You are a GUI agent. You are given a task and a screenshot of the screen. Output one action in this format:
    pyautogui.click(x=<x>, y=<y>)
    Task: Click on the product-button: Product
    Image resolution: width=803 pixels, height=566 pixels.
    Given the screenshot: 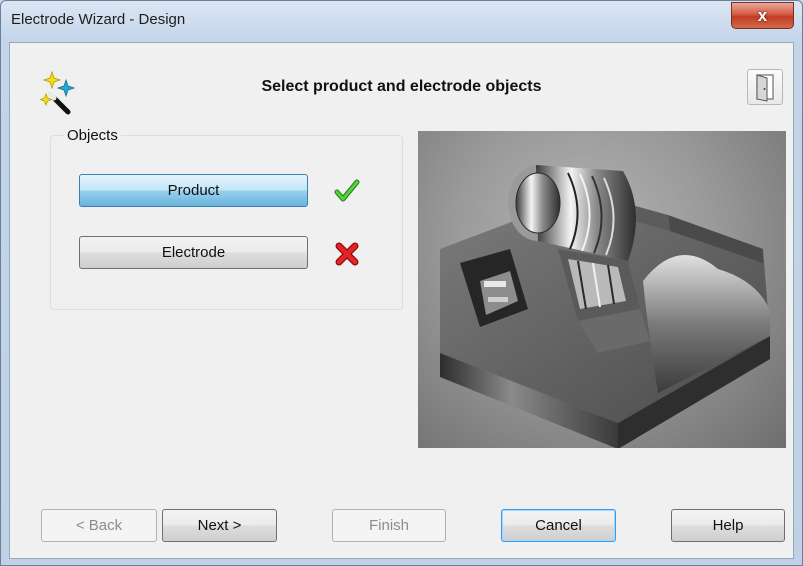 What is the action you would take?
    pyautogui.click(x=193, y=190)
    